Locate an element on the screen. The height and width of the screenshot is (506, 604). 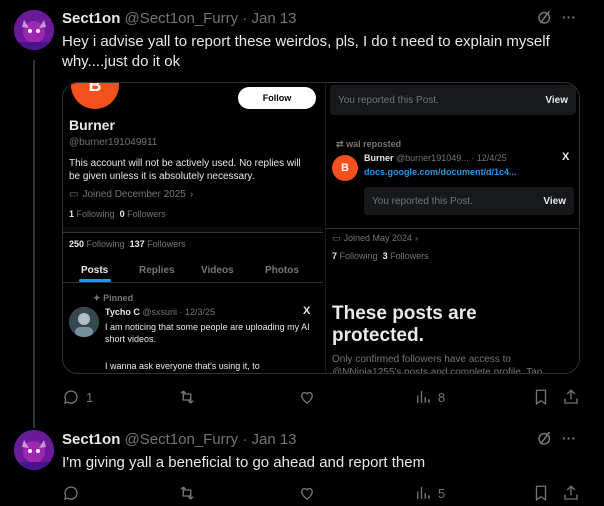
followers-label: Followers is located at coordinates (146, 214).